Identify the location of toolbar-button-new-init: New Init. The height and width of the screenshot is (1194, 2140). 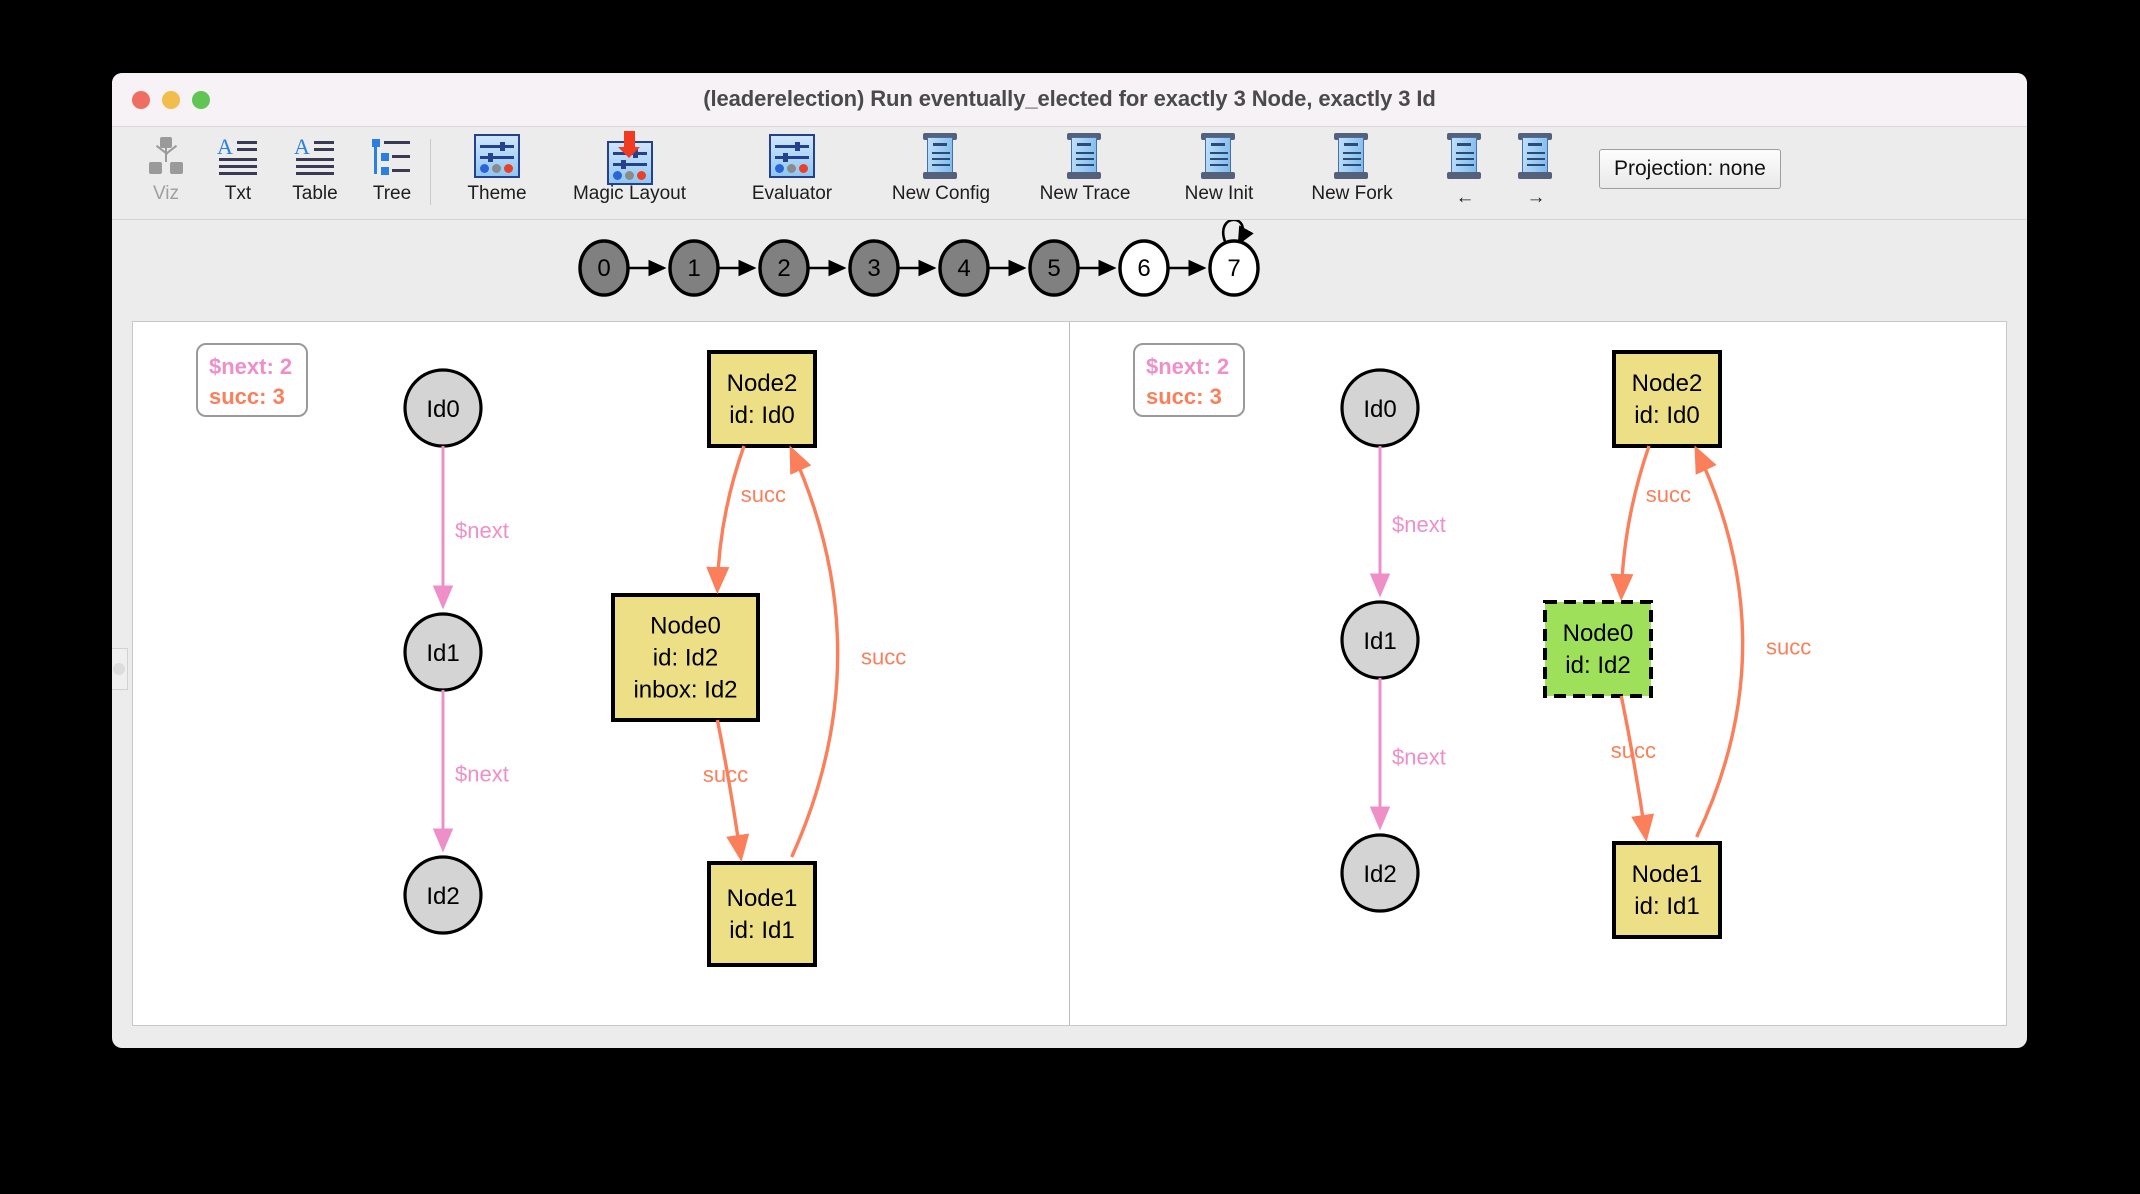
(1219, 173).